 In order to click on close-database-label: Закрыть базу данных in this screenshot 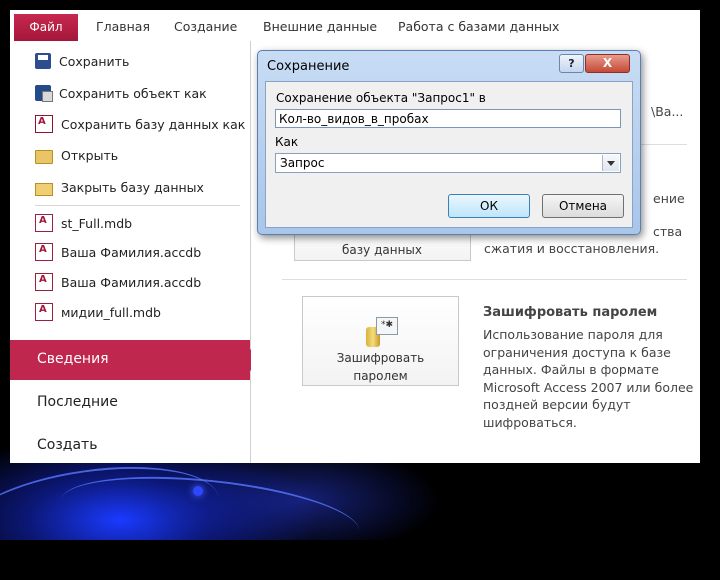, I will do `click(132, 187)`.